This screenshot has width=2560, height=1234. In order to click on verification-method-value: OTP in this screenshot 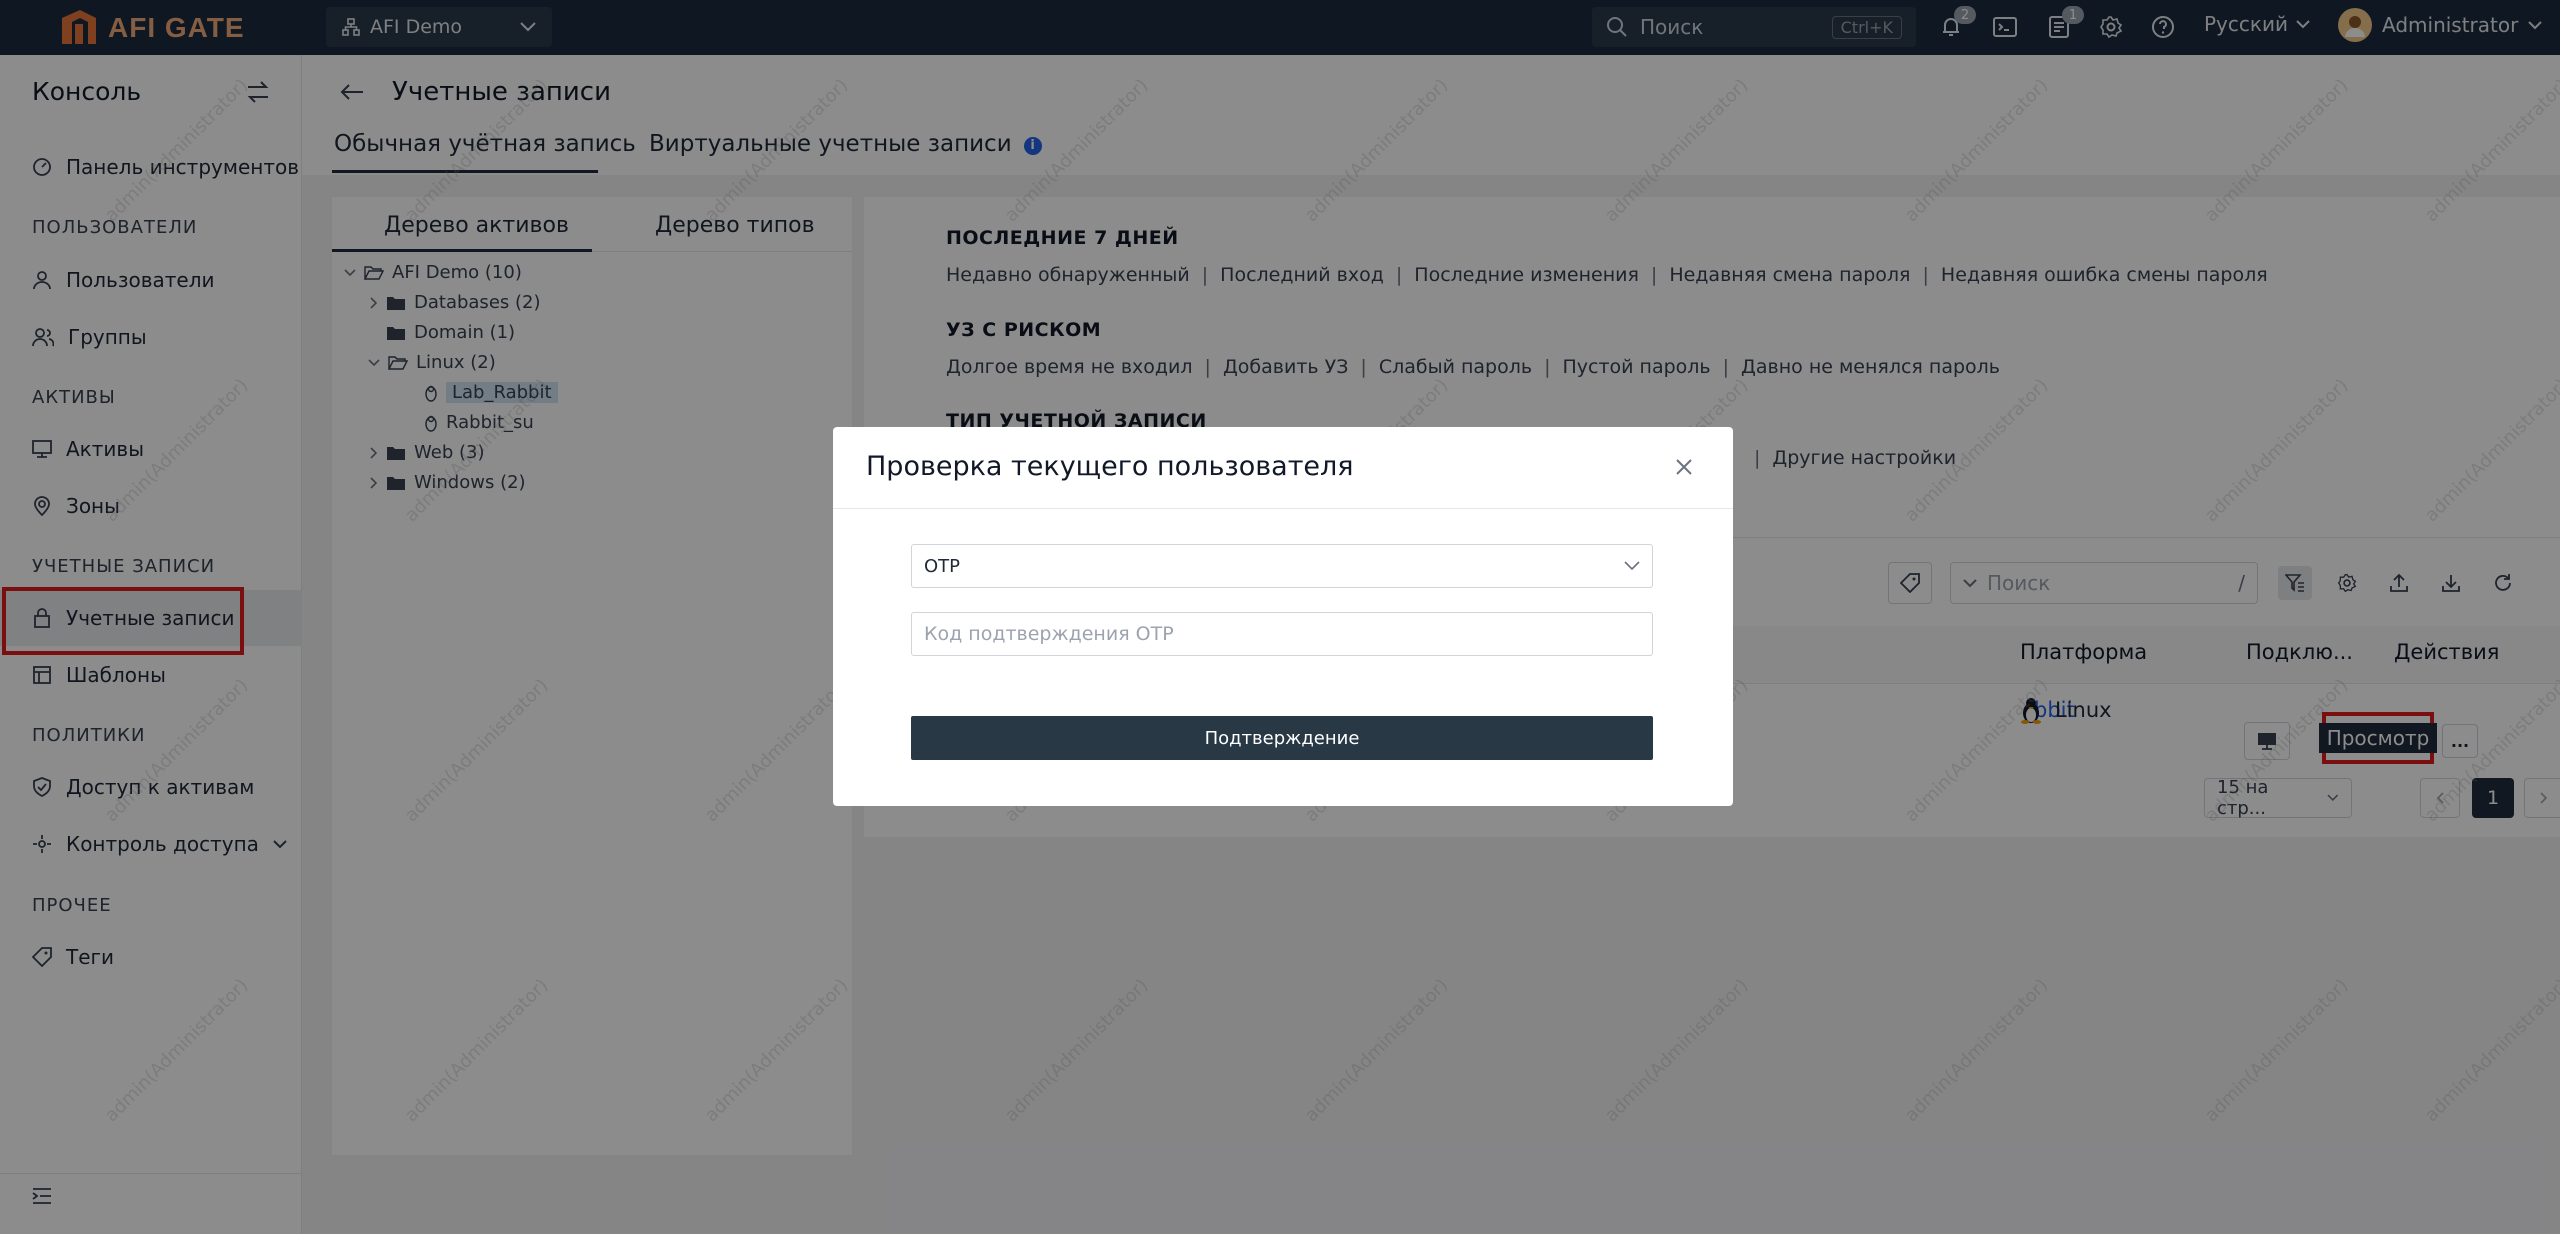, I will do `click(942, 566)`.